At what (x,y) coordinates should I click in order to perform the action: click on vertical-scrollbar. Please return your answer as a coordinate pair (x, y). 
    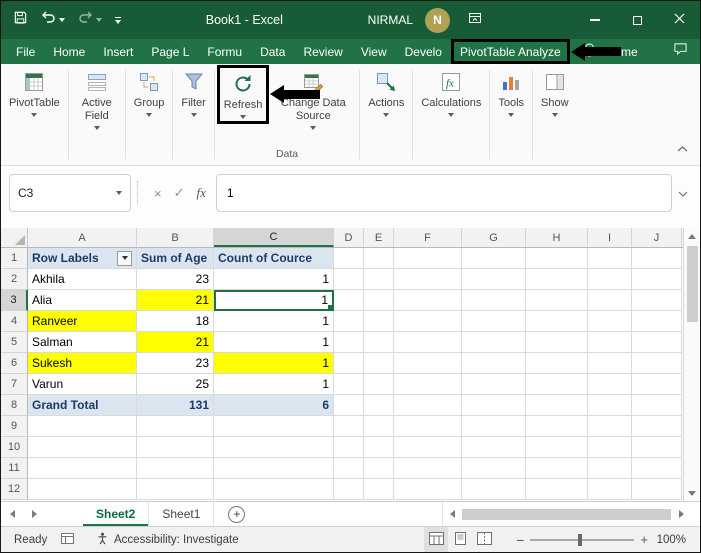
    Looking at the image, I should click on (691, 364).